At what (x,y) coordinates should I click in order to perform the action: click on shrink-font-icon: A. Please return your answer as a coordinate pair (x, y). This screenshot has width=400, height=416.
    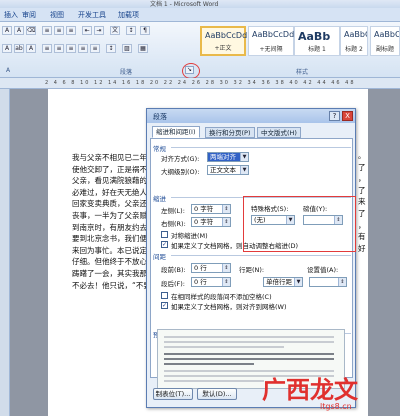
    Looking at the image, I should click on (19, 30).